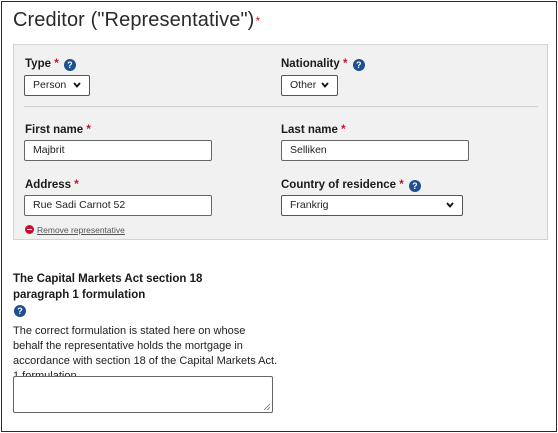 Image resolution: width=558 pixels, height=433 pixels. What do you see at coordinates (58, 130) in the screenshot?
I see `first-name-label: First name *` at bounding box center [58, 130].